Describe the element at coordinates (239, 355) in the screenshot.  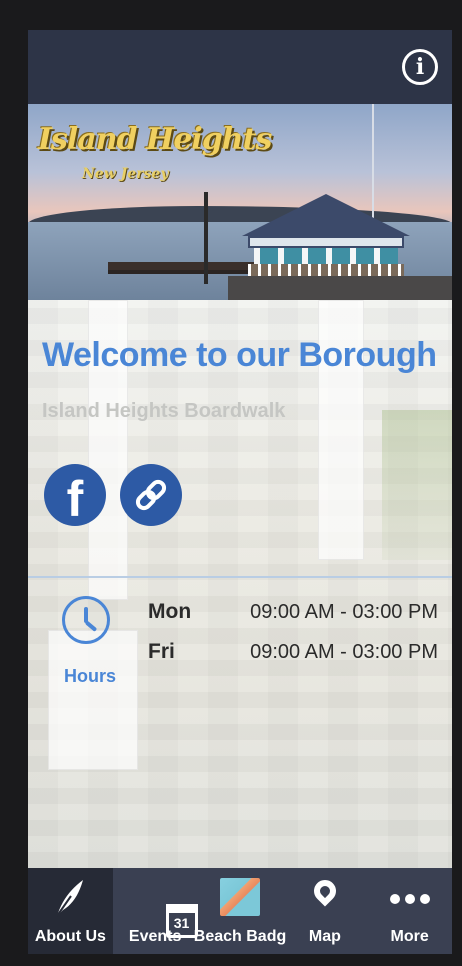
I see `welcome-heading: Welcome to our Borough` at that location.